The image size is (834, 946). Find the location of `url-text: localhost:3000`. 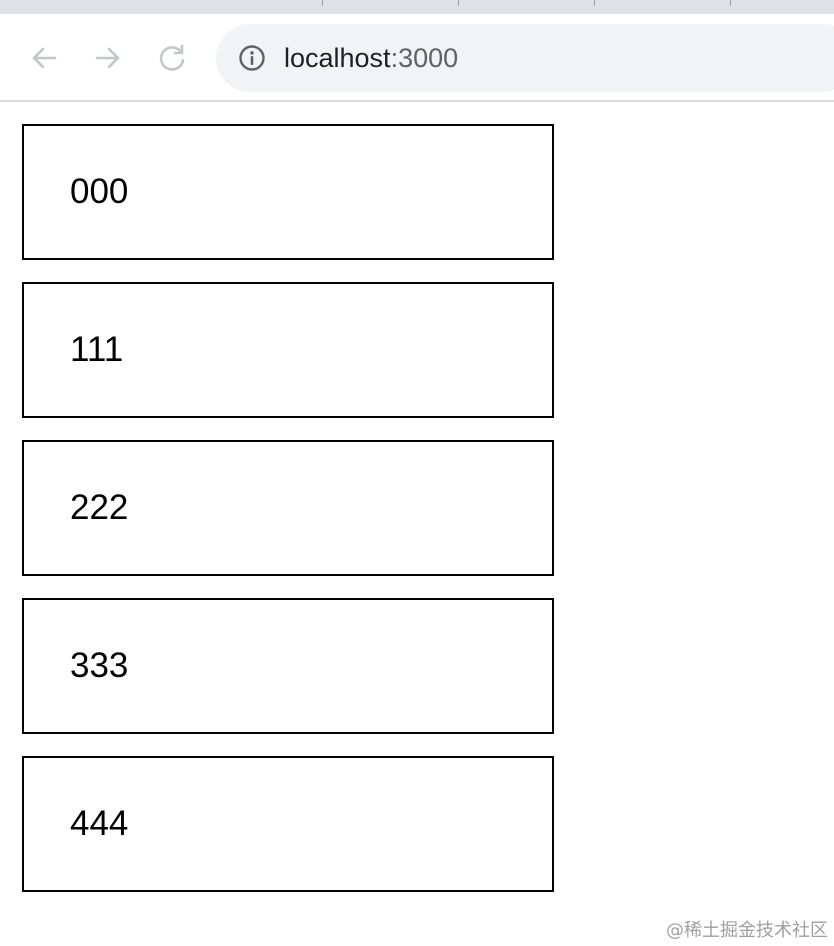

url-text: localhost:3000 is located at coordinates (371, 58).